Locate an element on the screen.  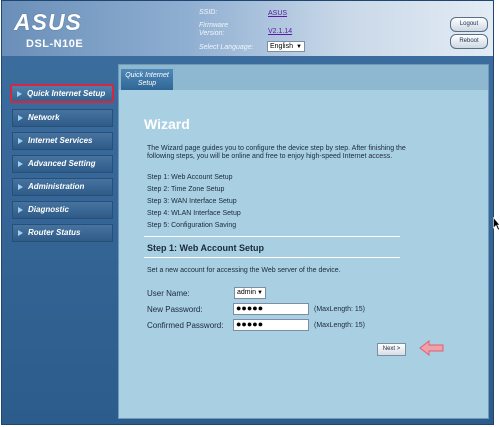
step-item: Step 4: WLAN Interface Setup is located at coordinates (194, 213).